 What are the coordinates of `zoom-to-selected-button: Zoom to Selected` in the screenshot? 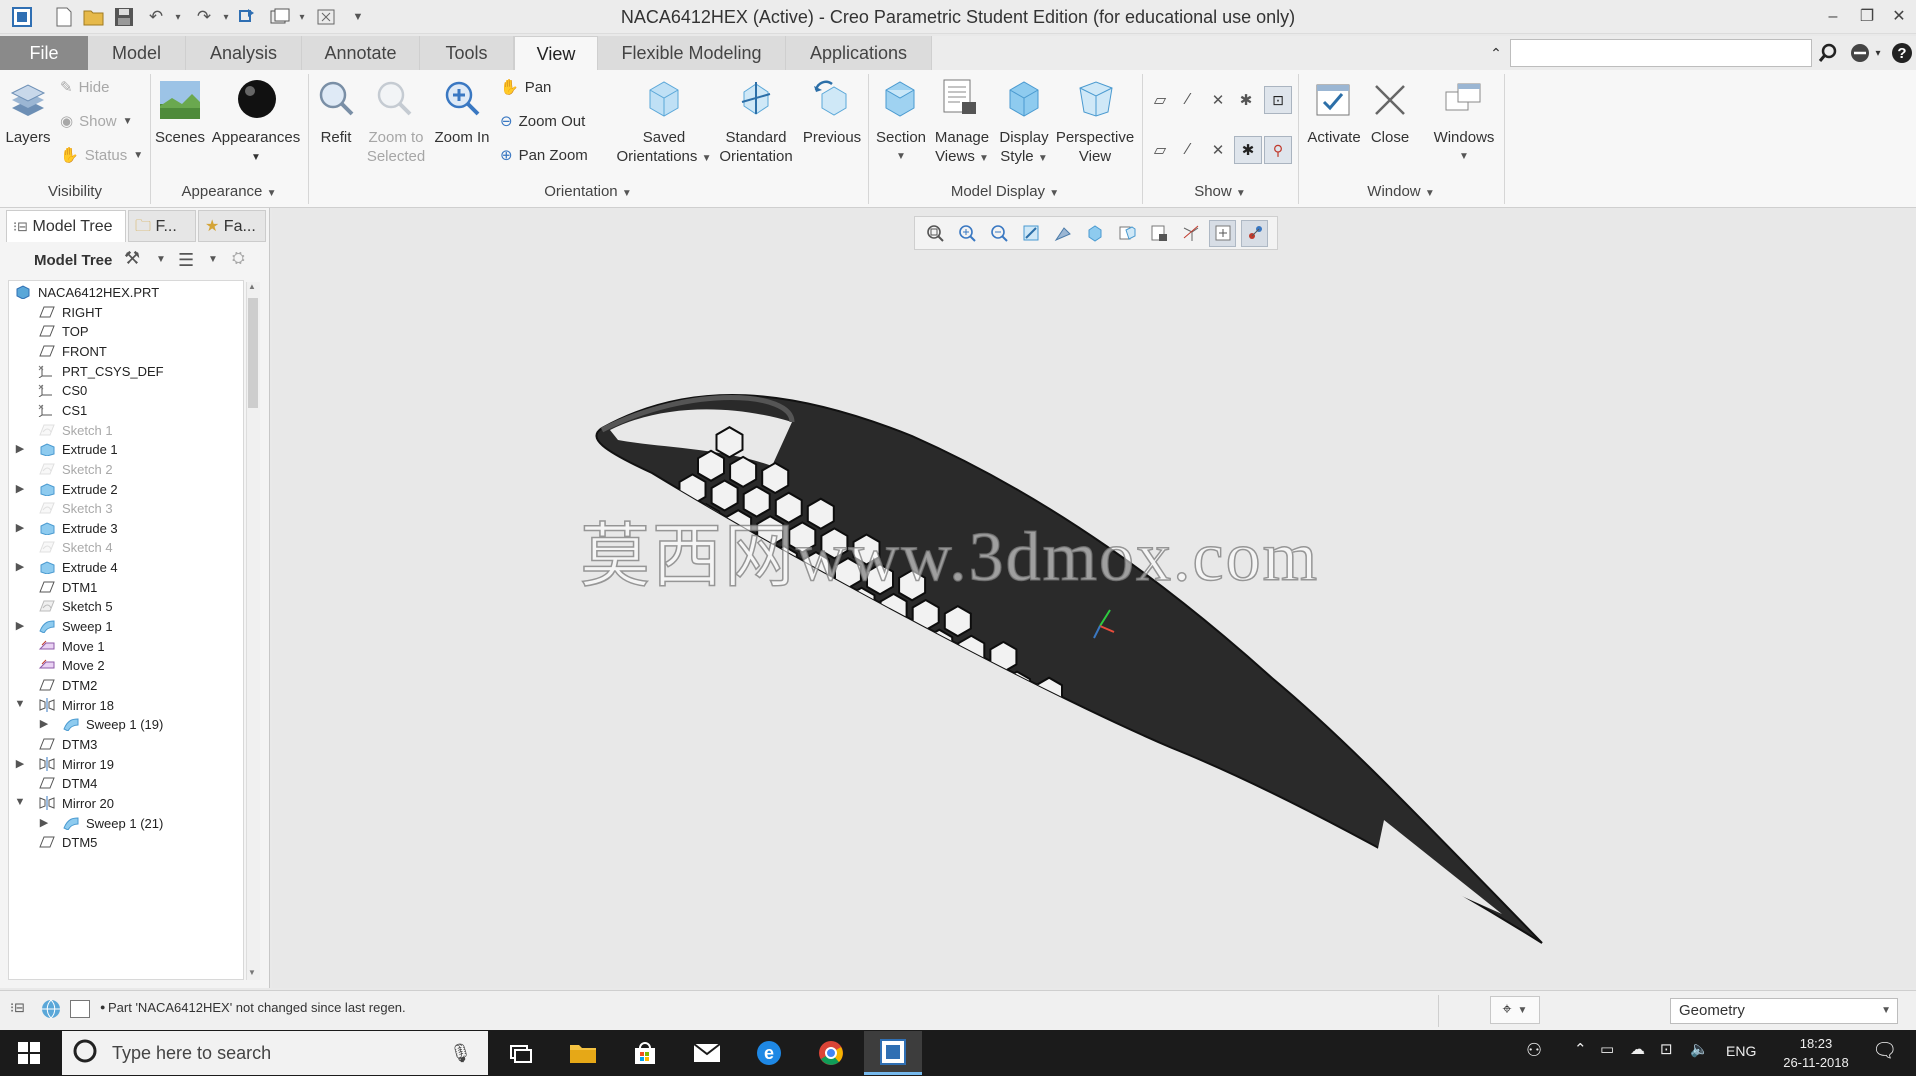 It's located at (396, 147).